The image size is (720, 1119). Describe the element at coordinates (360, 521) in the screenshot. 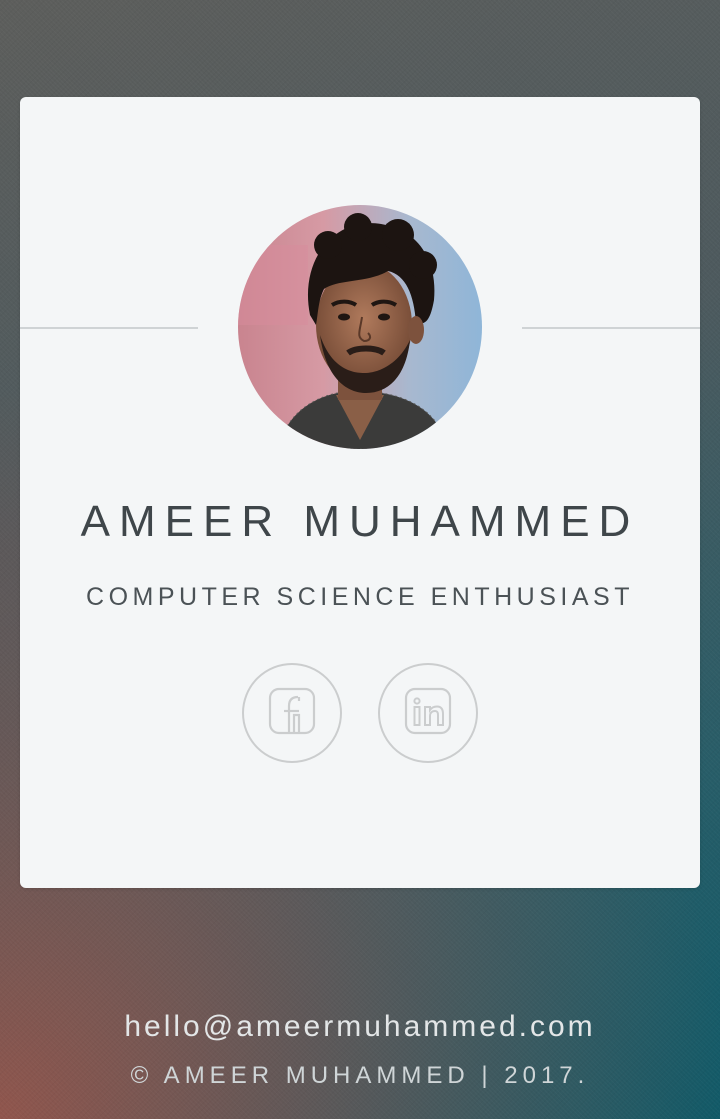

I see `profile-name: AMEER MUHAMMED` at that location.